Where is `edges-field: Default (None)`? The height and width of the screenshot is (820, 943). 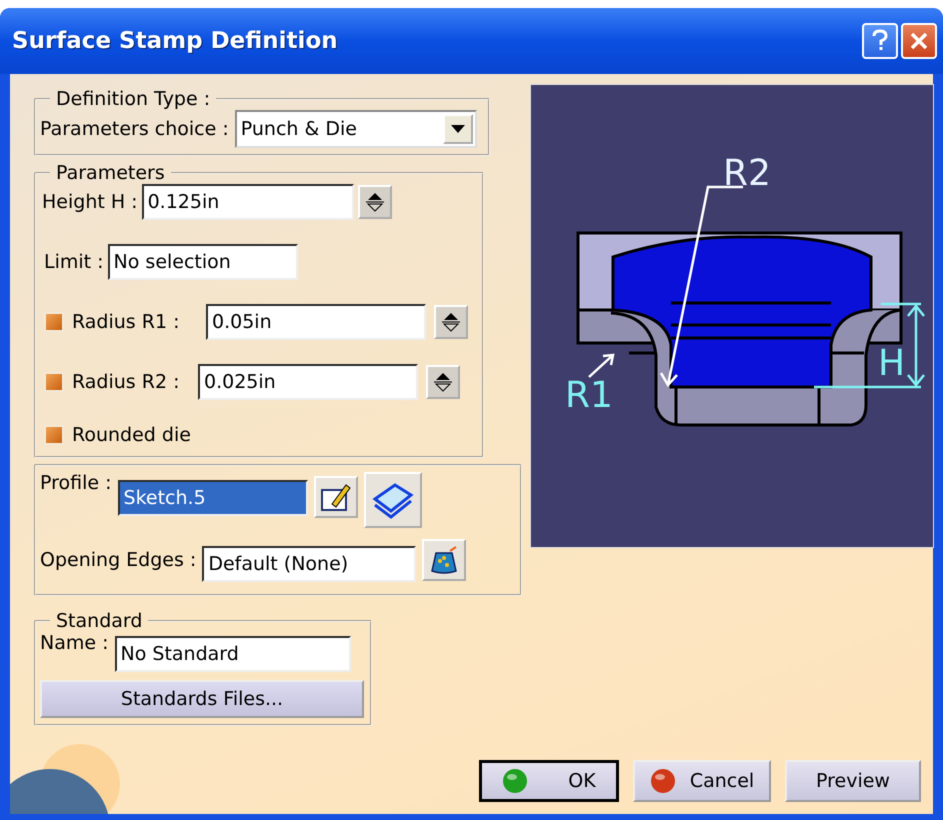
edges-field: Default (None) is located at coordinates (309, 564).